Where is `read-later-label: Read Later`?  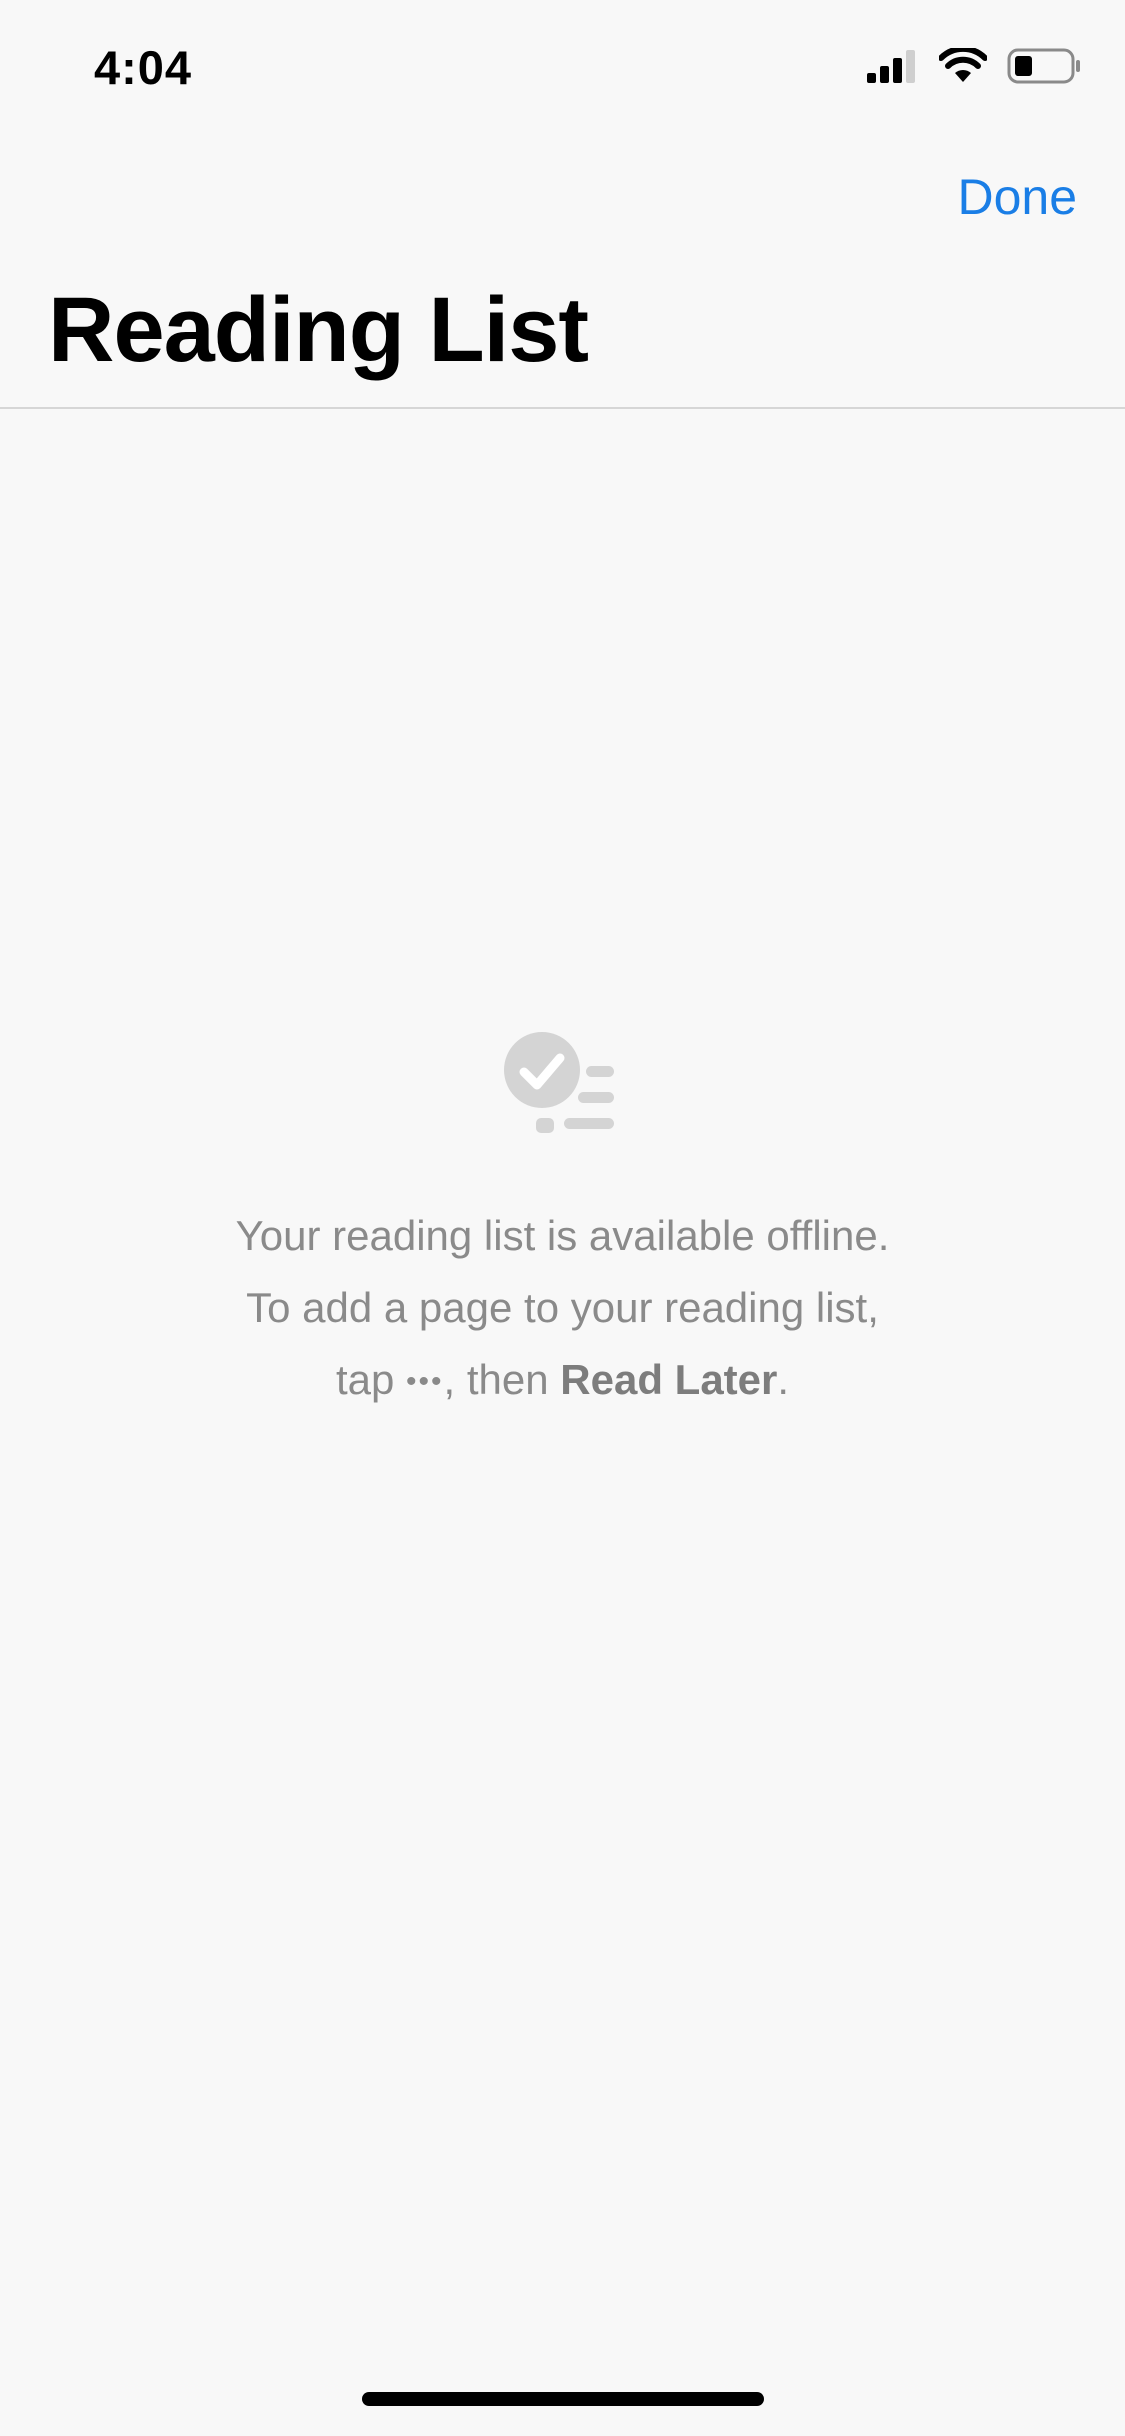 read-later-label: Read Later is located at coordinates (669, 1379).